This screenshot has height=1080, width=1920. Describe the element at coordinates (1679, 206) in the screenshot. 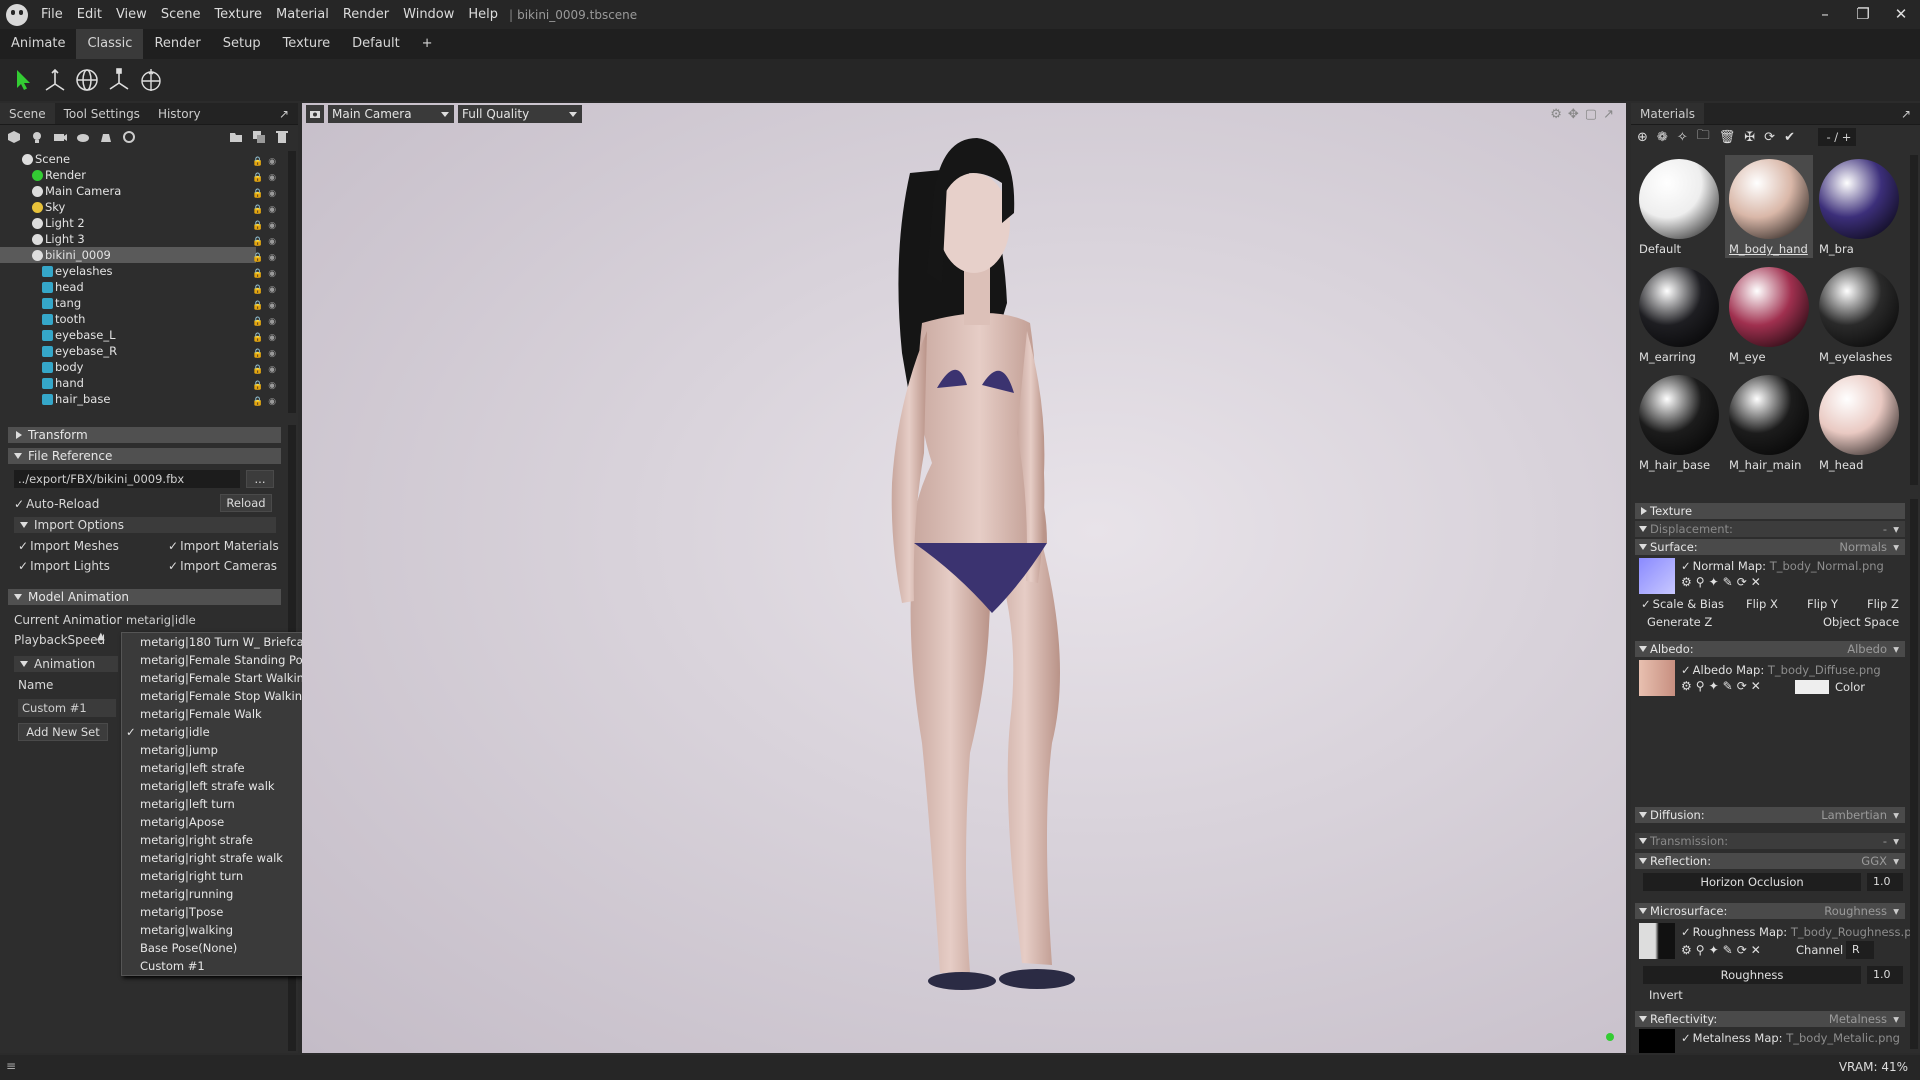

I see `material-thumb-default: Default` at that location.